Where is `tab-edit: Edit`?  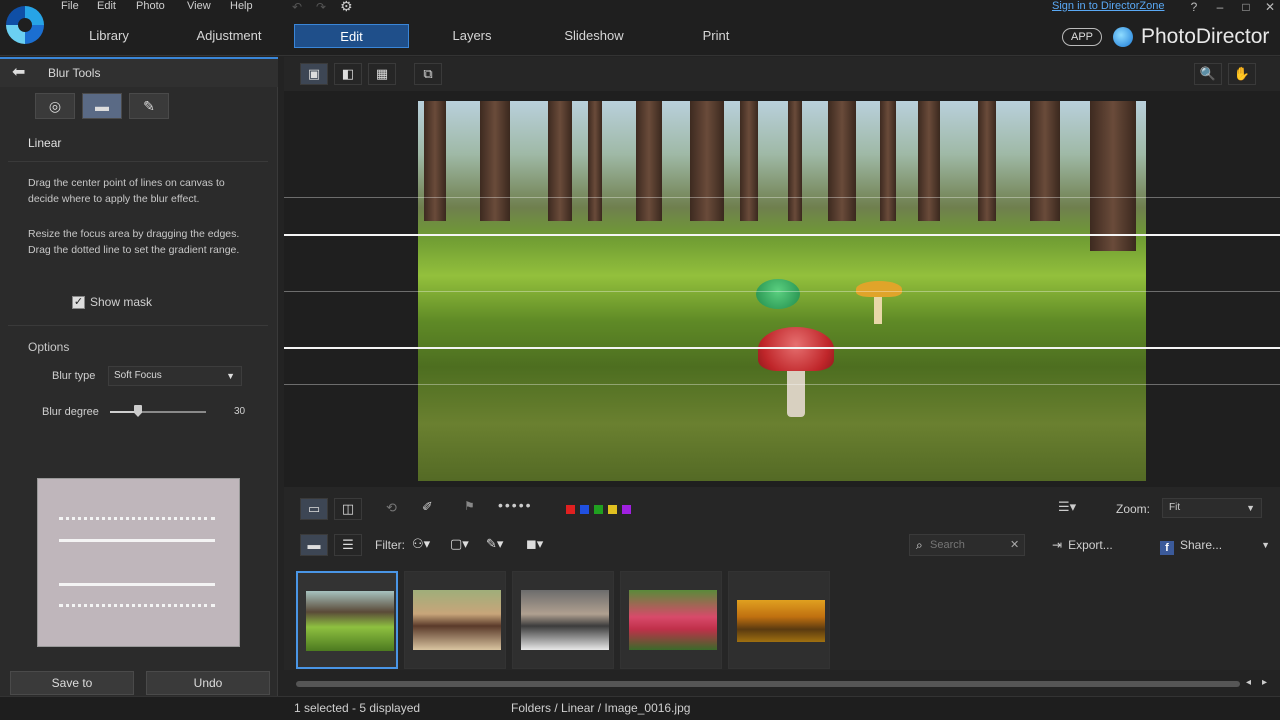 tab-edit: Edit is located at coordinates (351, 36).